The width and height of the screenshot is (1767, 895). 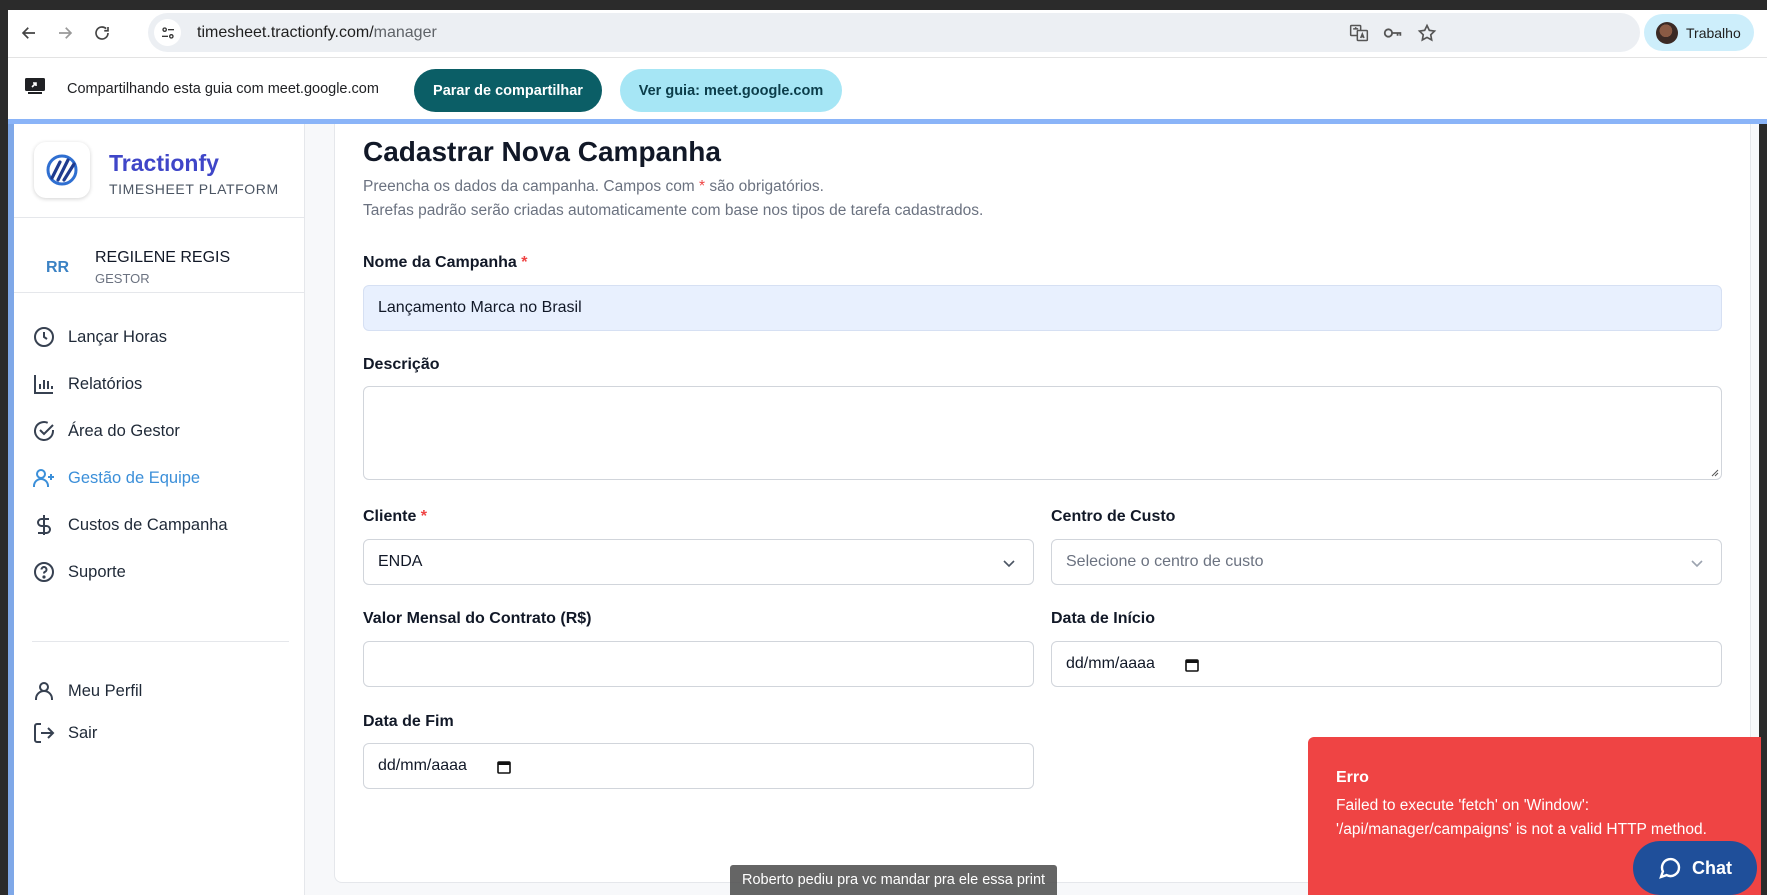 I want to click on sidebar-item-sair: Sair, so click(x=162, y=733).